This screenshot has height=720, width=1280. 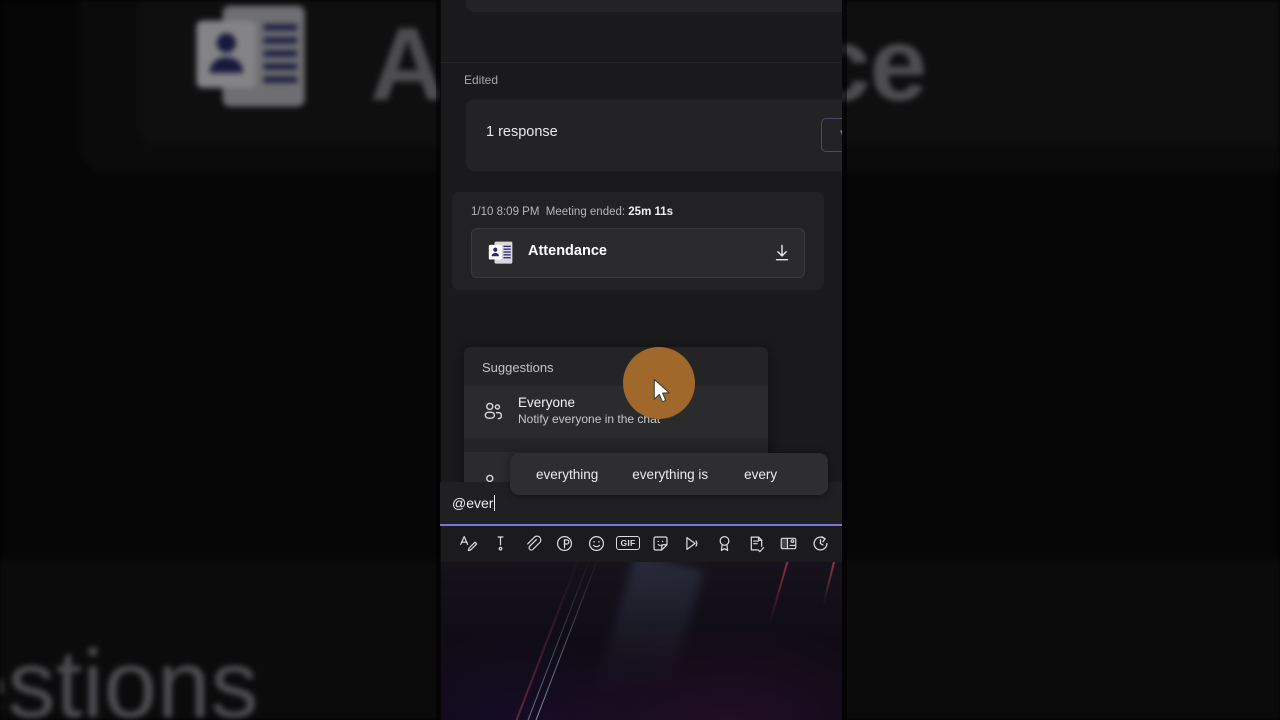 I want to click on stream-icon, so click(x=692, y=543).